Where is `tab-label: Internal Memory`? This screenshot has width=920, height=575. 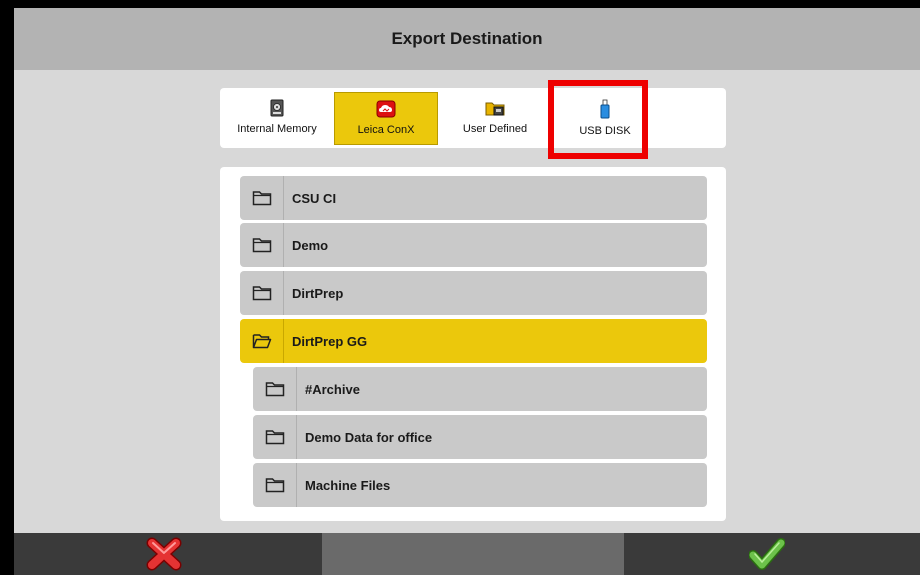
tab-label: Internal Memory is located at coordinates (277, 129).